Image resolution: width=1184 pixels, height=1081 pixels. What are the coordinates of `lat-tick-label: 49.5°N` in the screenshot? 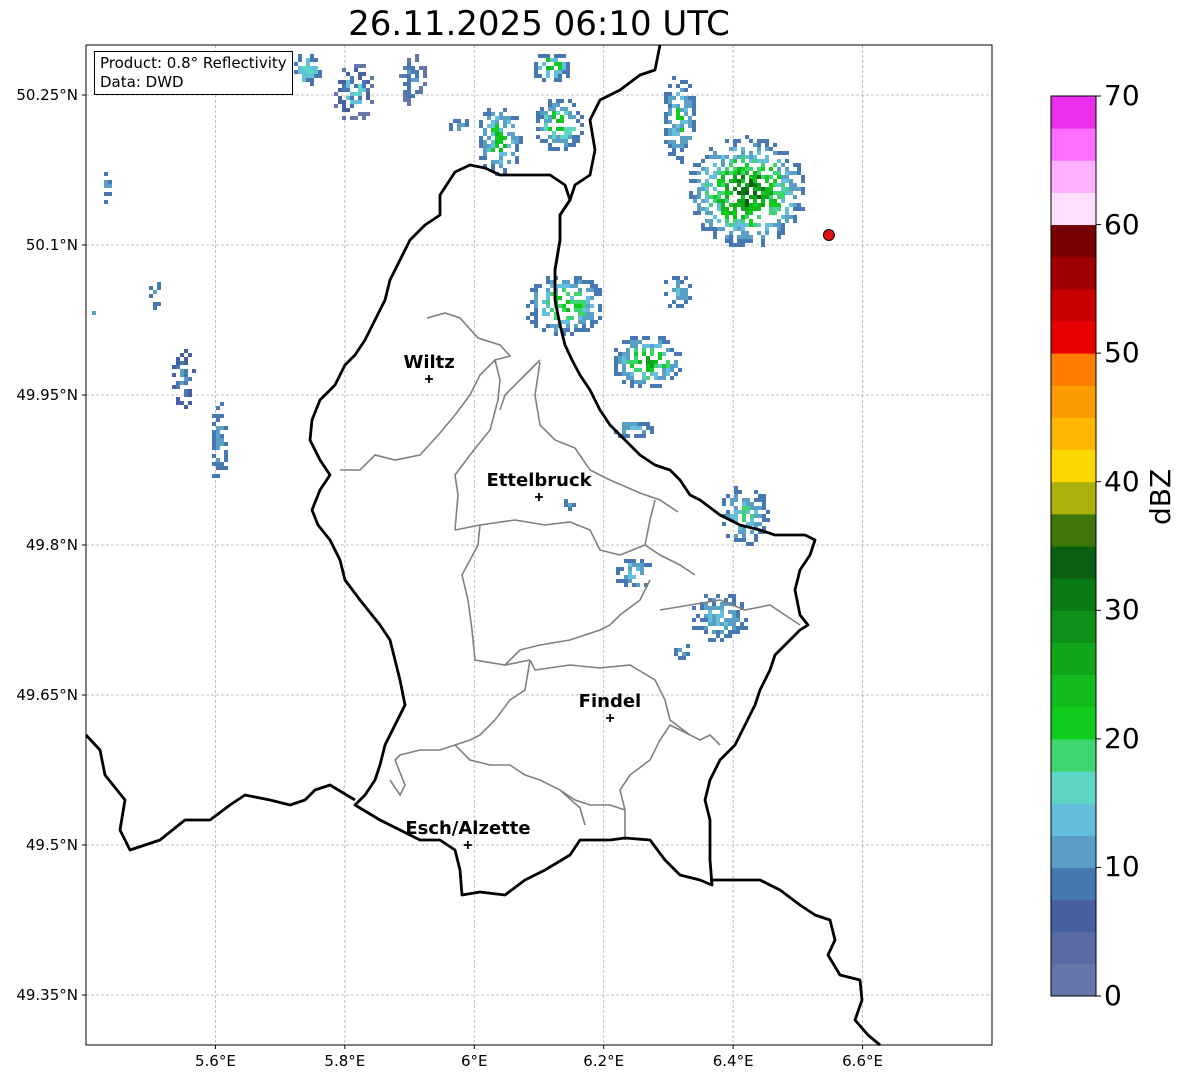 It's located at (51, 845).